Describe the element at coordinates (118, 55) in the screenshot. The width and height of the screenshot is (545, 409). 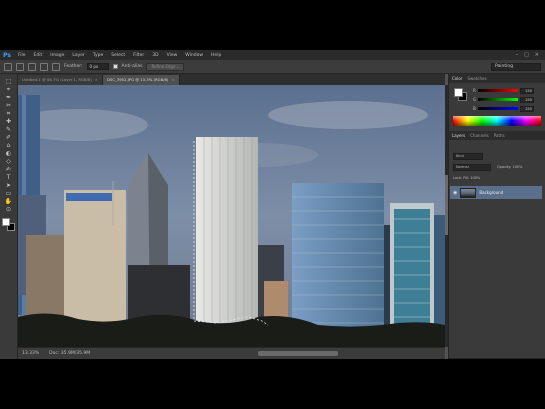
I see `menu-select: Select` at that location.